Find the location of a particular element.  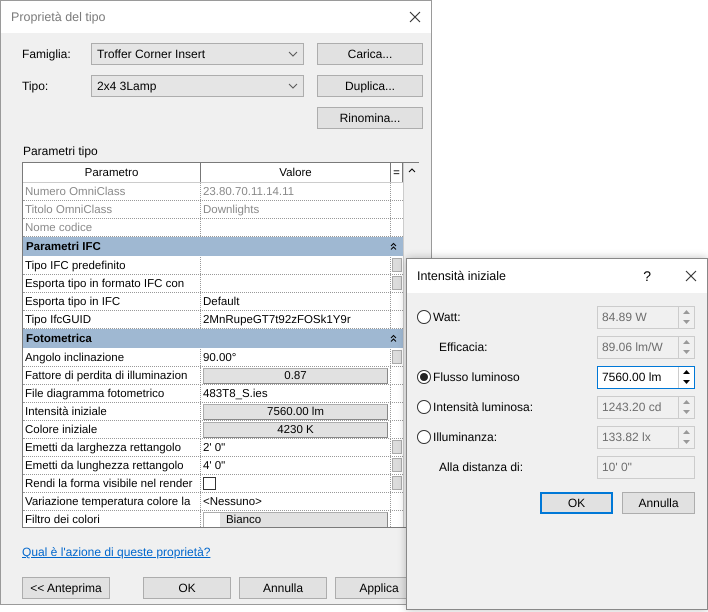

parameter-cell: File diagramma fotometrico is located at coordinates (112, 393).